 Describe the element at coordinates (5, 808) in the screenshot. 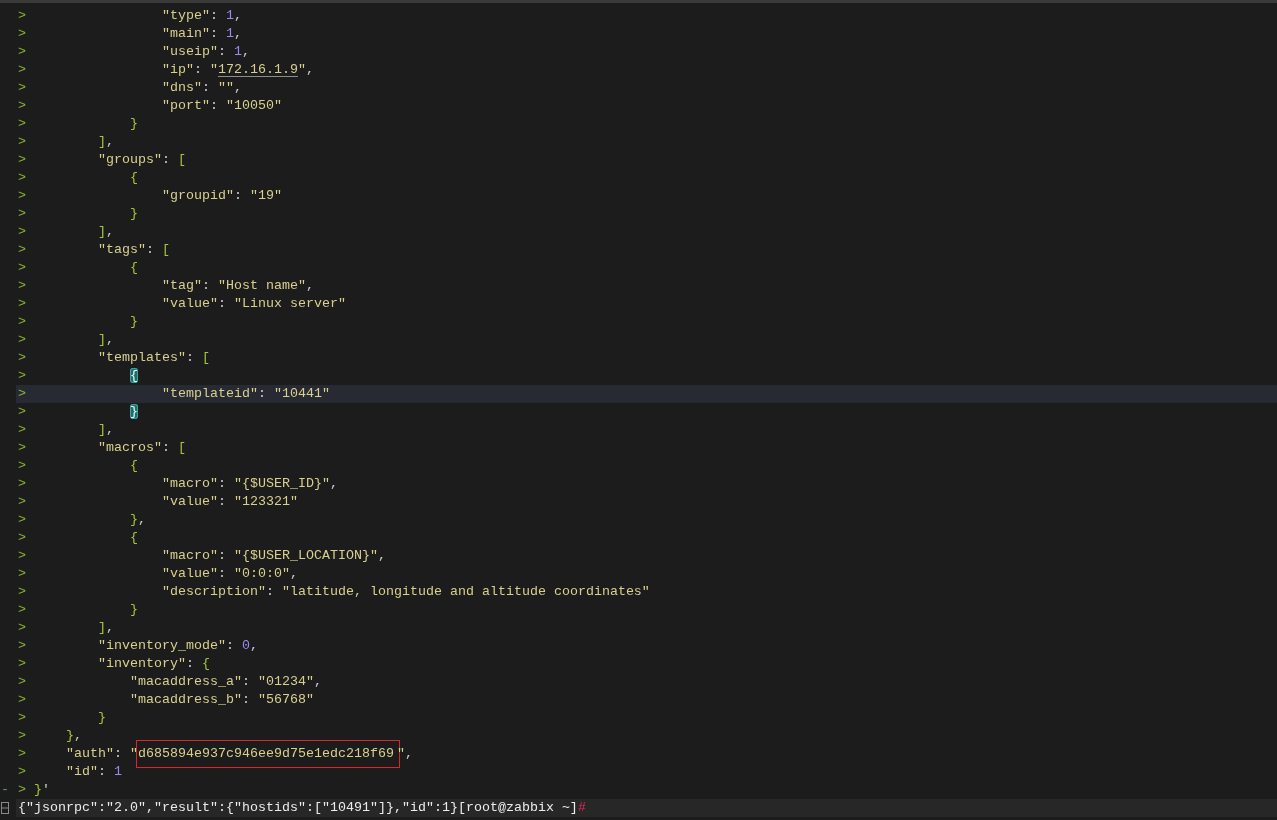

I see `minus-box-icon` at that location.